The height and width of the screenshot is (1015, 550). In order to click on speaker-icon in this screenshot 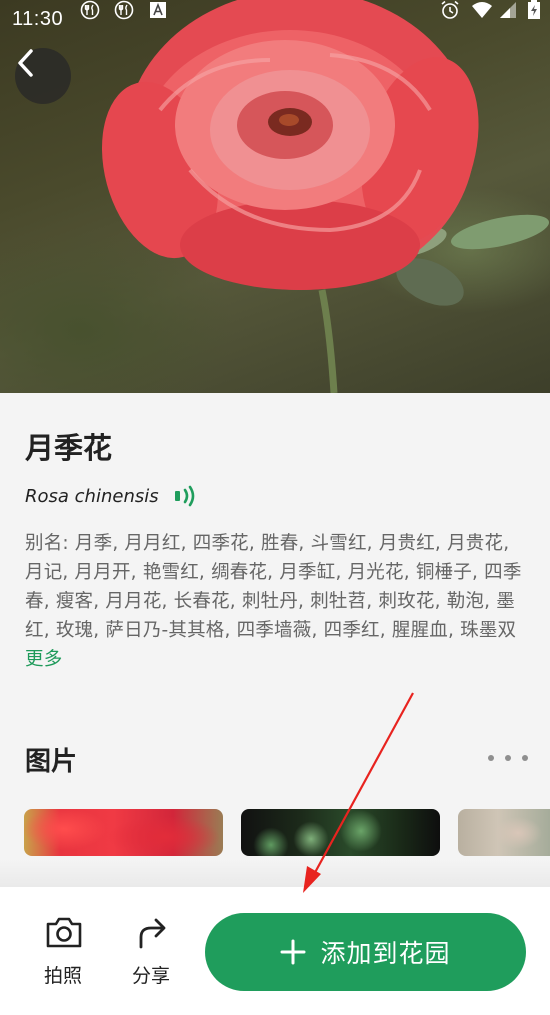, I will do `click(185, 496)`.